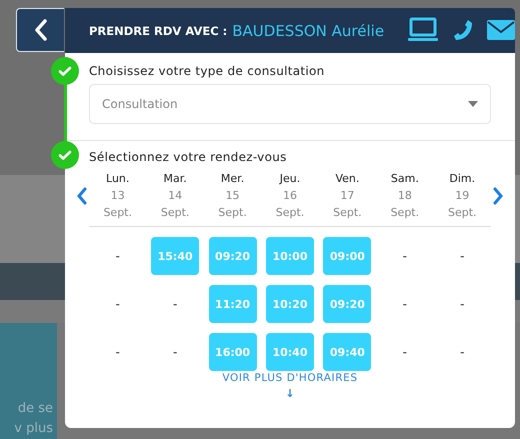 The width and height of the screenshot is (520, 439). Describe the element at coordinates (290, 256) in the screenshot. I see `time-slot-button: 10:00` at that location.